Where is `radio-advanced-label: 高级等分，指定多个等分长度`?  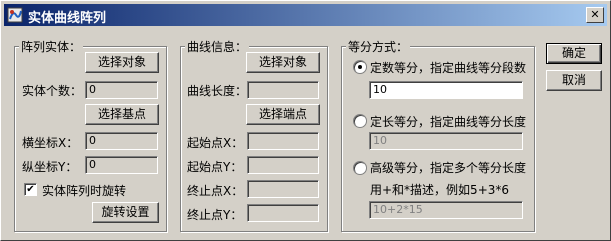 radio-advanced-label: 高级等分，指定多个等分长度 is located at coordinates (448, 167).